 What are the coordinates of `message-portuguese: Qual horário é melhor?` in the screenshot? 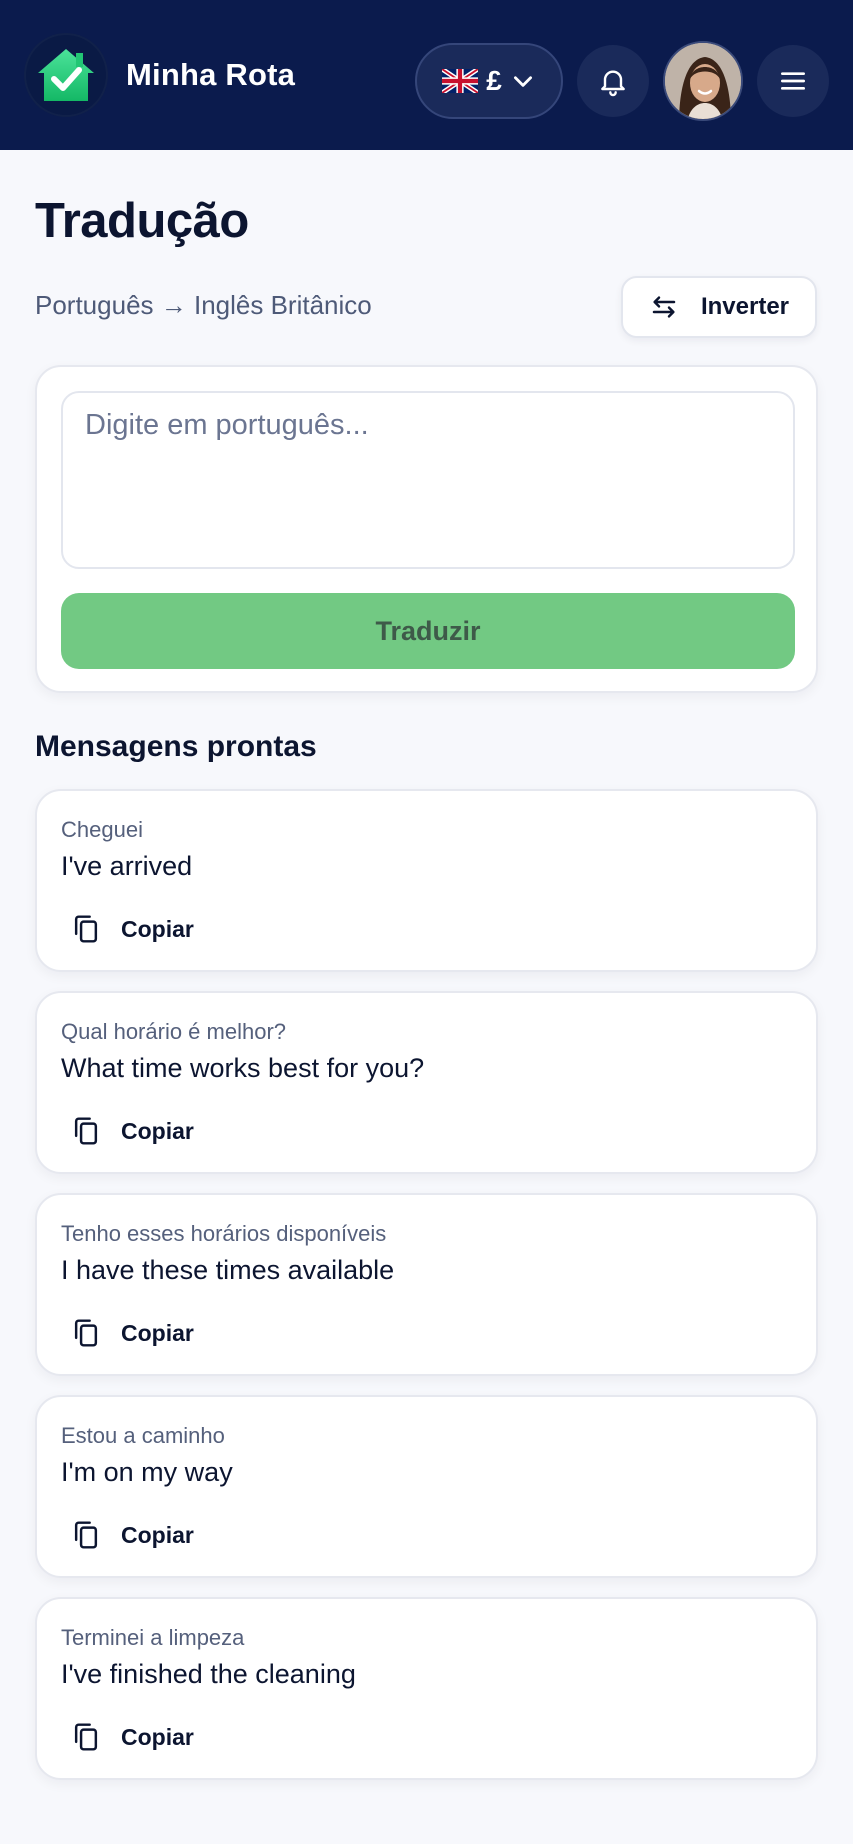 It's located at (174, 1031).